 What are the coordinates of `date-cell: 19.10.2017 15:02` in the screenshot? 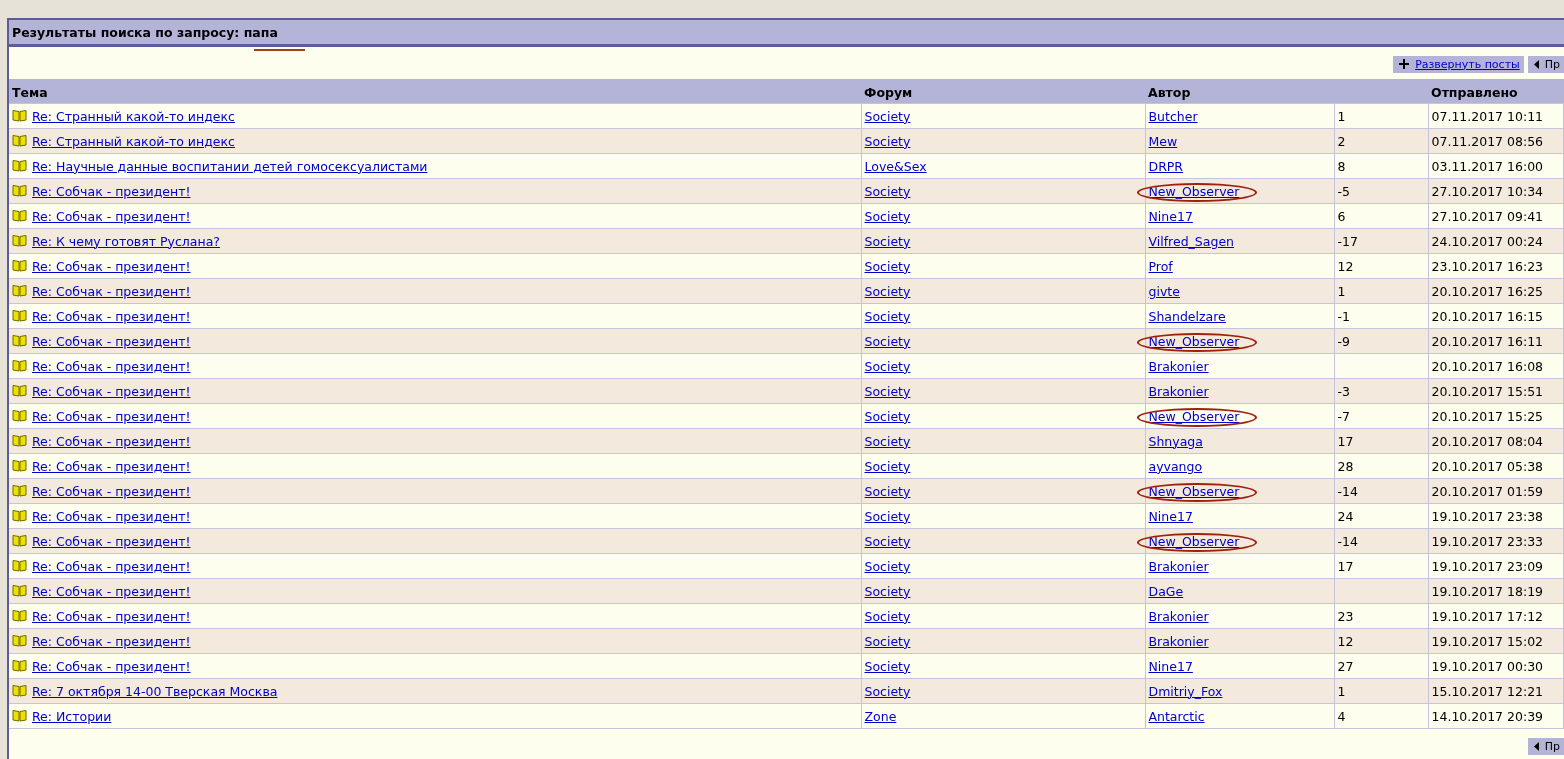 It's located at (1487, 641).